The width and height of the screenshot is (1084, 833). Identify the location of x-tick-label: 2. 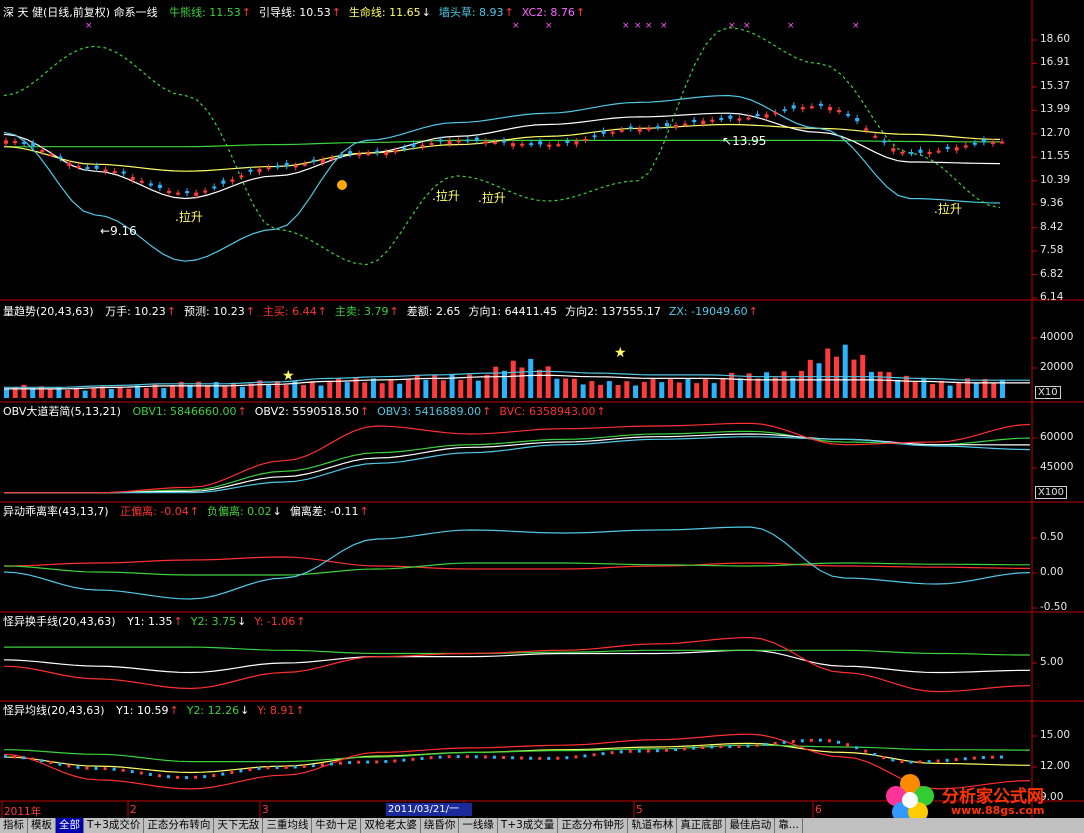
(133, 810).